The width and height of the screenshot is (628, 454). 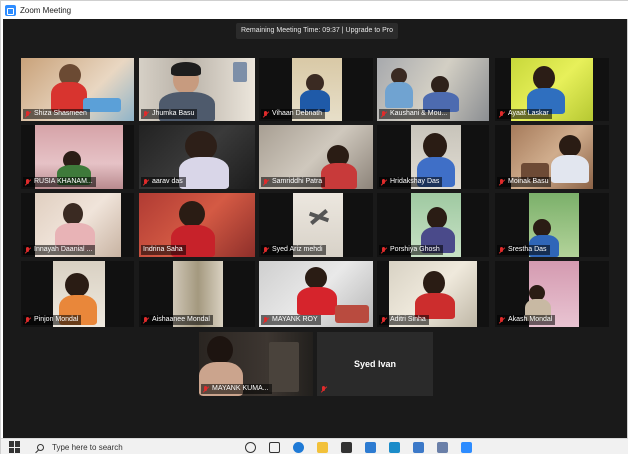 What do you see at coordinates (552, 89) in the screenshot?
I see `participant-tile: Ayaat Laskar` at bounding box center [552, 89].